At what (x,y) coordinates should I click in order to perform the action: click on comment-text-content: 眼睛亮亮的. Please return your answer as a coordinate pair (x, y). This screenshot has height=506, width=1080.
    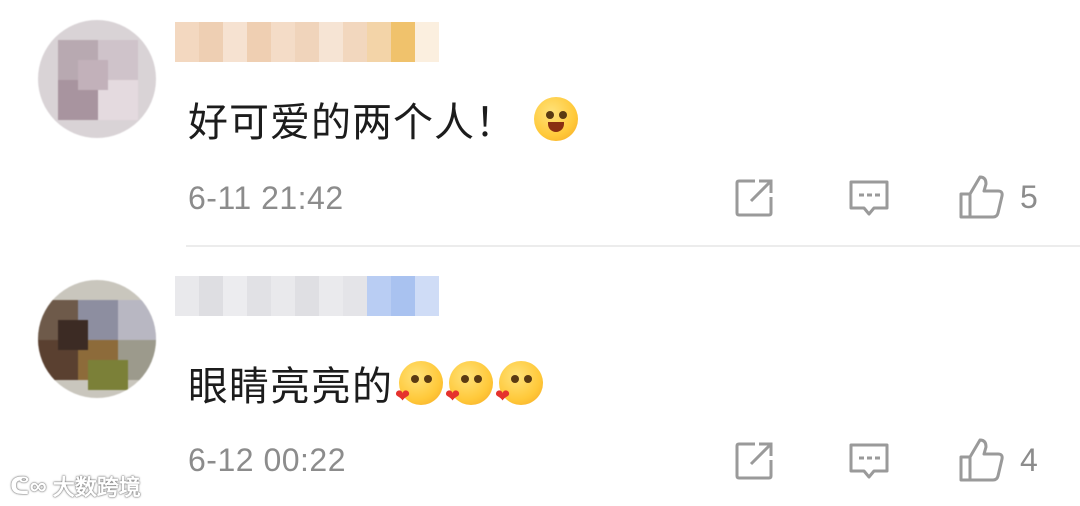
    Looking at the image, I should click on (290, 387).